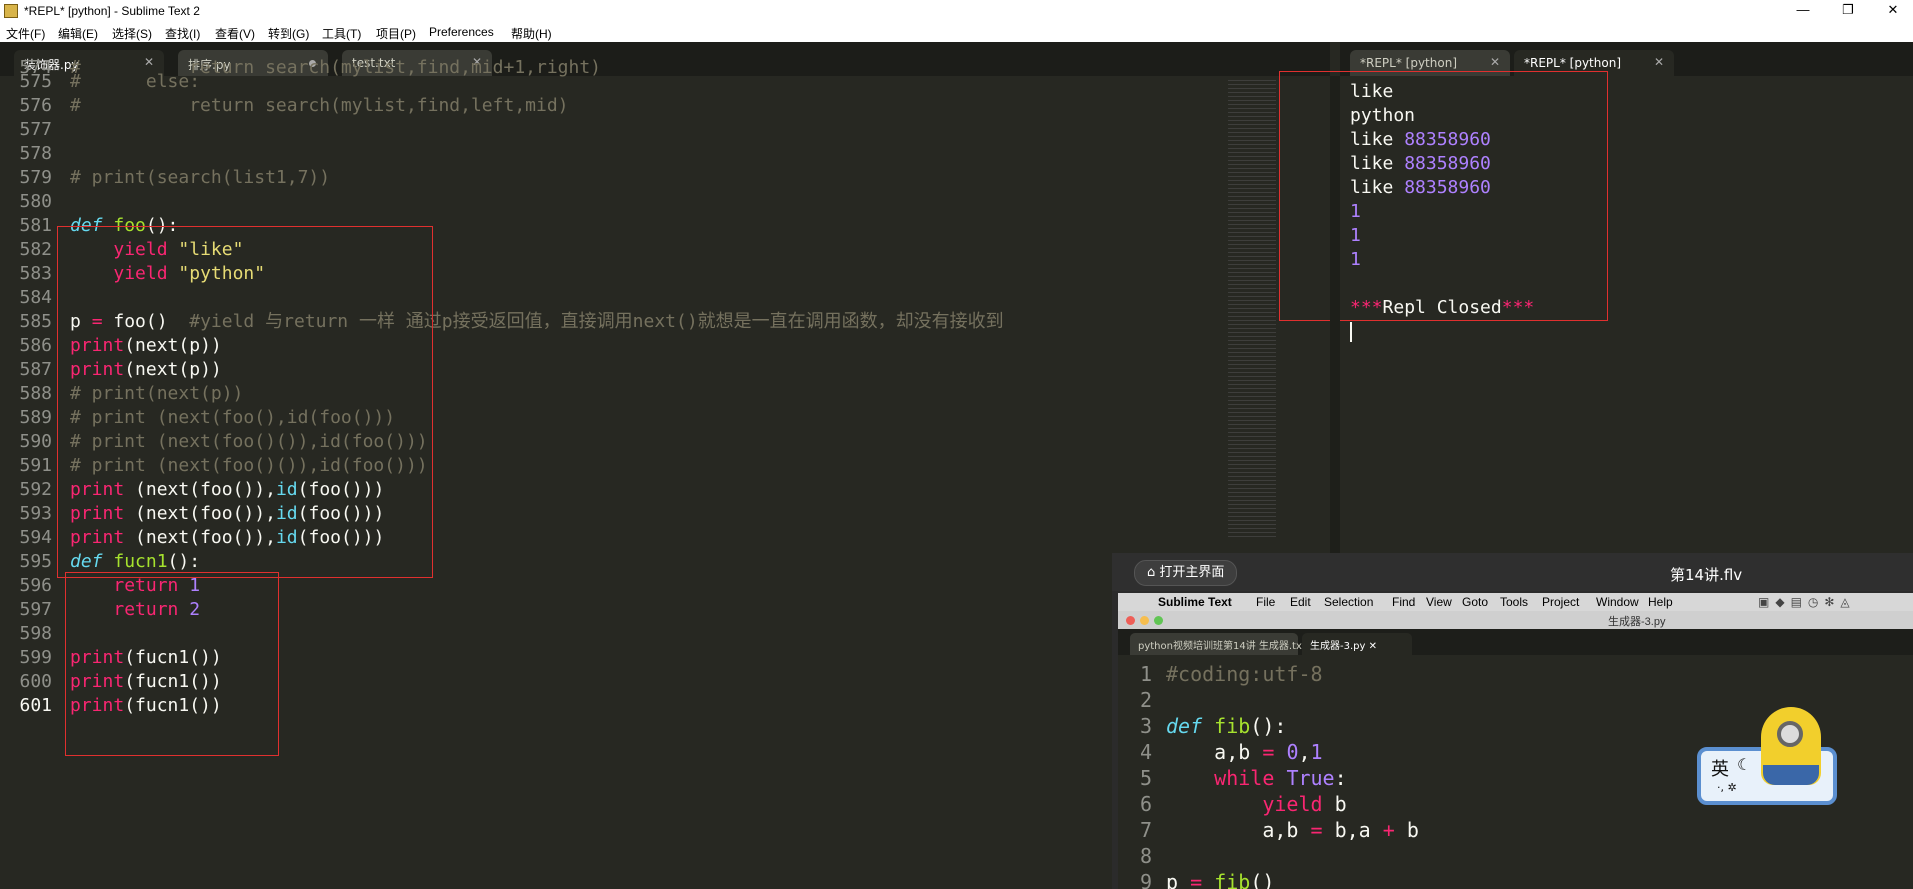 The image size is (1913, 889). What do you see at coordinates (175, 177) in the screenshot?
I see `code-line: 579 # print(search(list1,7))` at bounding box center [175, 177].